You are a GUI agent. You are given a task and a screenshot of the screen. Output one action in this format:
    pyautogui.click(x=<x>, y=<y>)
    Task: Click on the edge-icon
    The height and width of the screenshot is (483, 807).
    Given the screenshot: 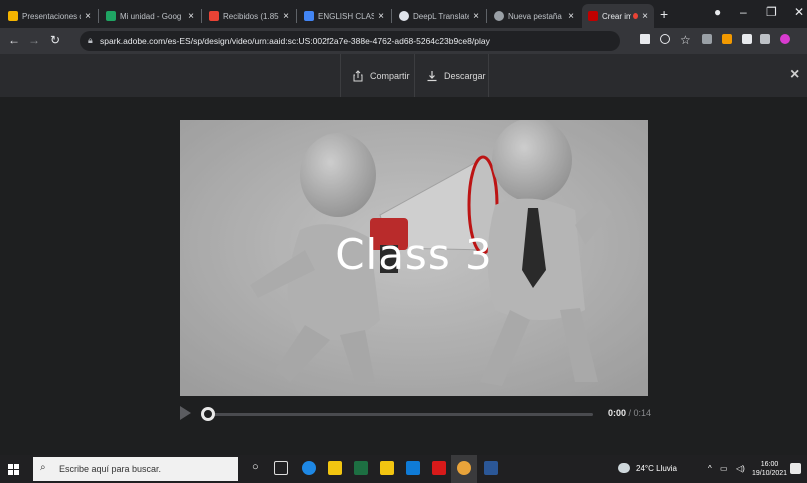 What is the action you would take?
    pyautogui.click(x=309, y=468)
    